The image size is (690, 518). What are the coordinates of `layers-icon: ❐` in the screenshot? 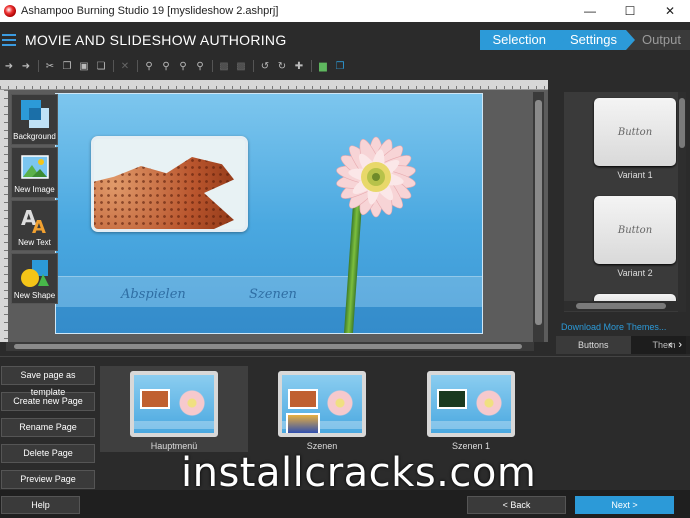 It's located at (340, 66).